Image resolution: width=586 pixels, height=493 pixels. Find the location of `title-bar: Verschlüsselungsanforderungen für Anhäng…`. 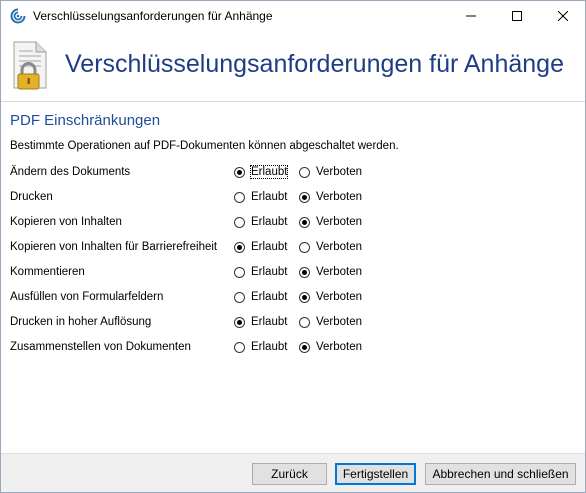

title-bar: Verschlüsselungsanforderungen für Anhäng… is located at coordinates (293, 16).